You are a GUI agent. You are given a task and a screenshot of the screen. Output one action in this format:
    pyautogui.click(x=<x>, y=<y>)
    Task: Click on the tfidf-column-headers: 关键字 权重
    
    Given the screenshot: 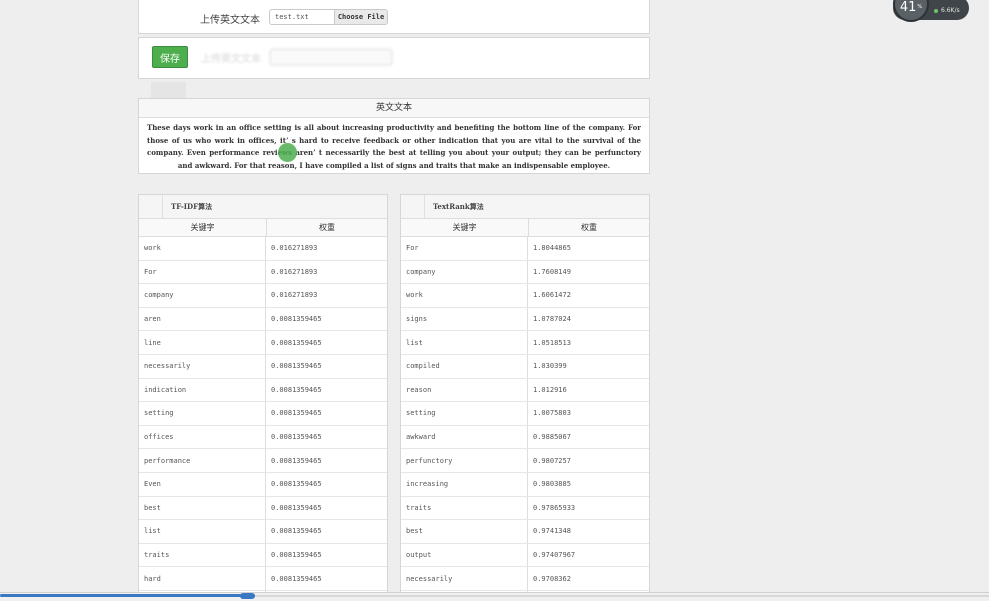 What is the action you would take?
    pyautogui.click(x=263, y=228)
    